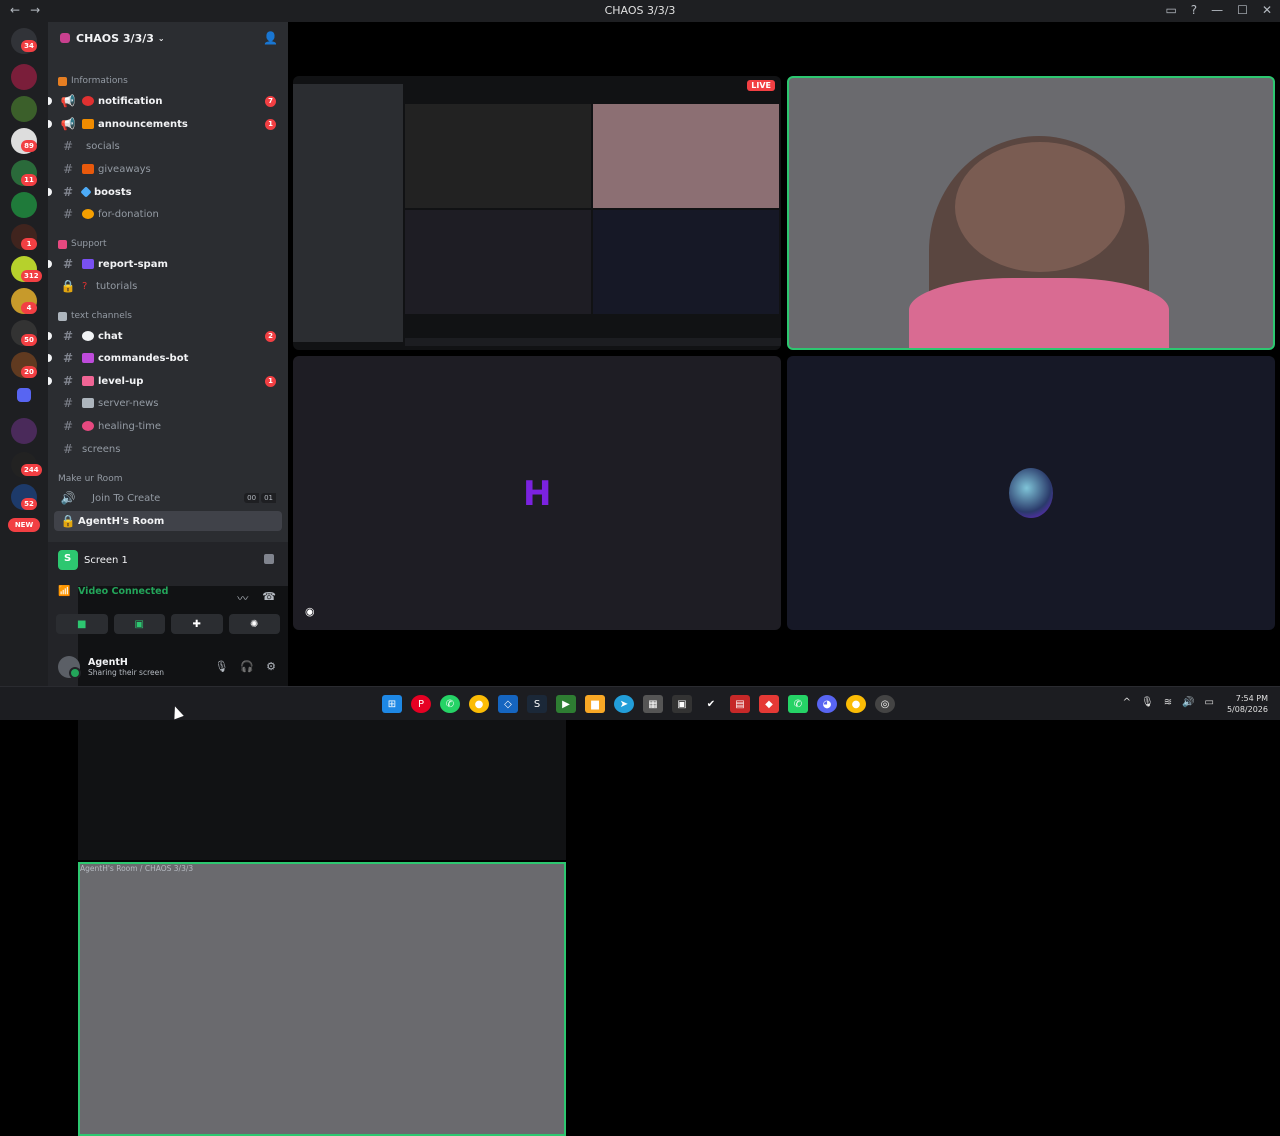 This screenshot has height=1136, width=1280. What do you see at coordinates (165, 381) in the screenshot?
I see `channel-level-up: # level-up 1` at bounding box center [165, 381].